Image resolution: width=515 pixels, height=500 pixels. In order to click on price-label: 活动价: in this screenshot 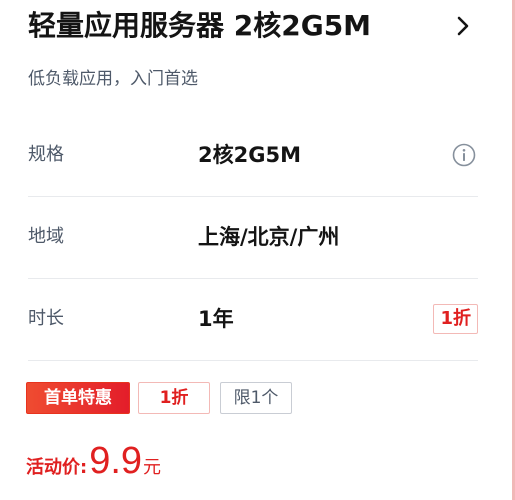, I will do `click(57, 467)`.